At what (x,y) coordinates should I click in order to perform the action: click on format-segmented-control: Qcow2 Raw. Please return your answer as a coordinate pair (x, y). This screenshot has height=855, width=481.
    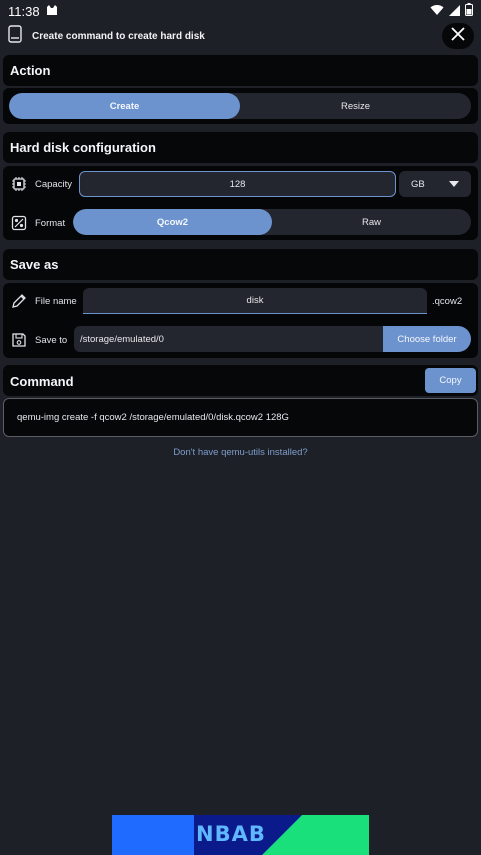
    Looking at the image, I should click on (272, 222).